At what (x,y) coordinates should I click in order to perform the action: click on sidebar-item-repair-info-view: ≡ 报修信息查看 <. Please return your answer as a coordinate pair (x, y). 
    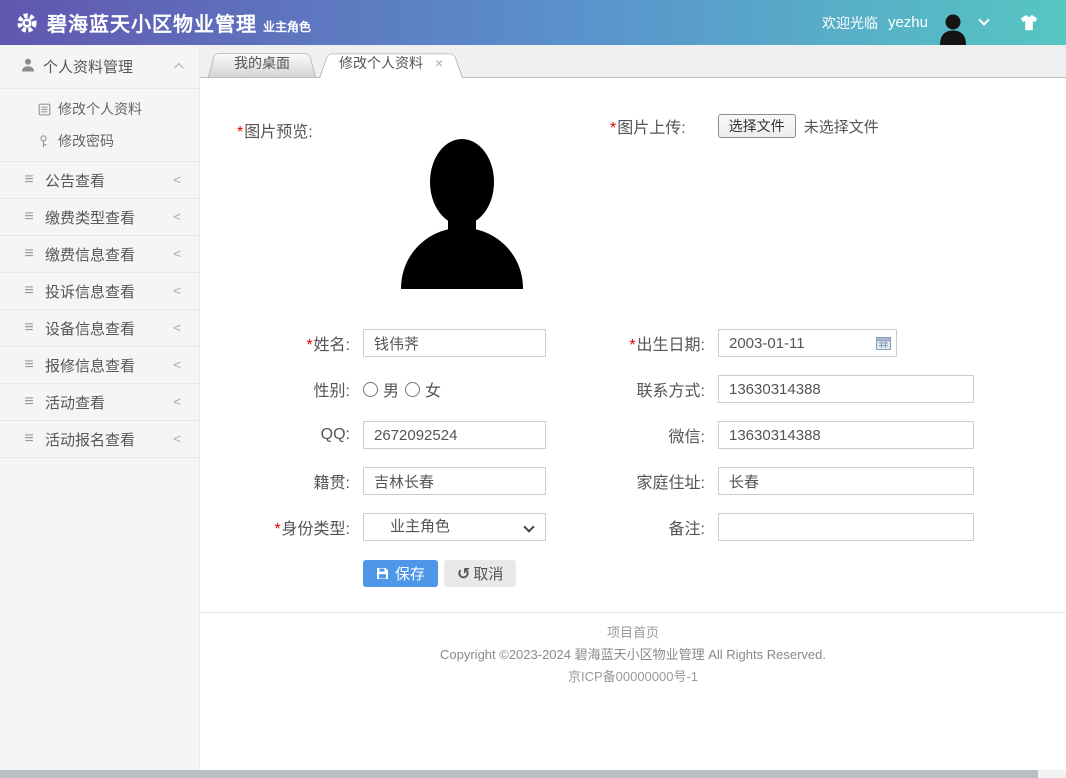
    Looking at the image, I should click on (99, 365).